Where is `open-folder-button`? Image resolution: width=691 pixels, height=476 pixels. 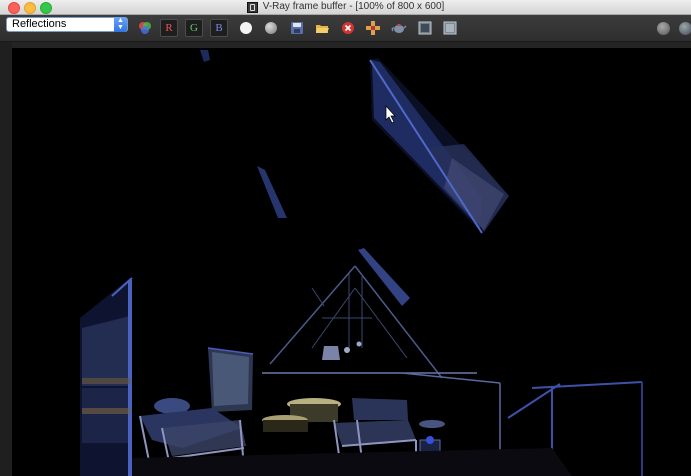
open-folder-button is located at coordinates (322, 28).